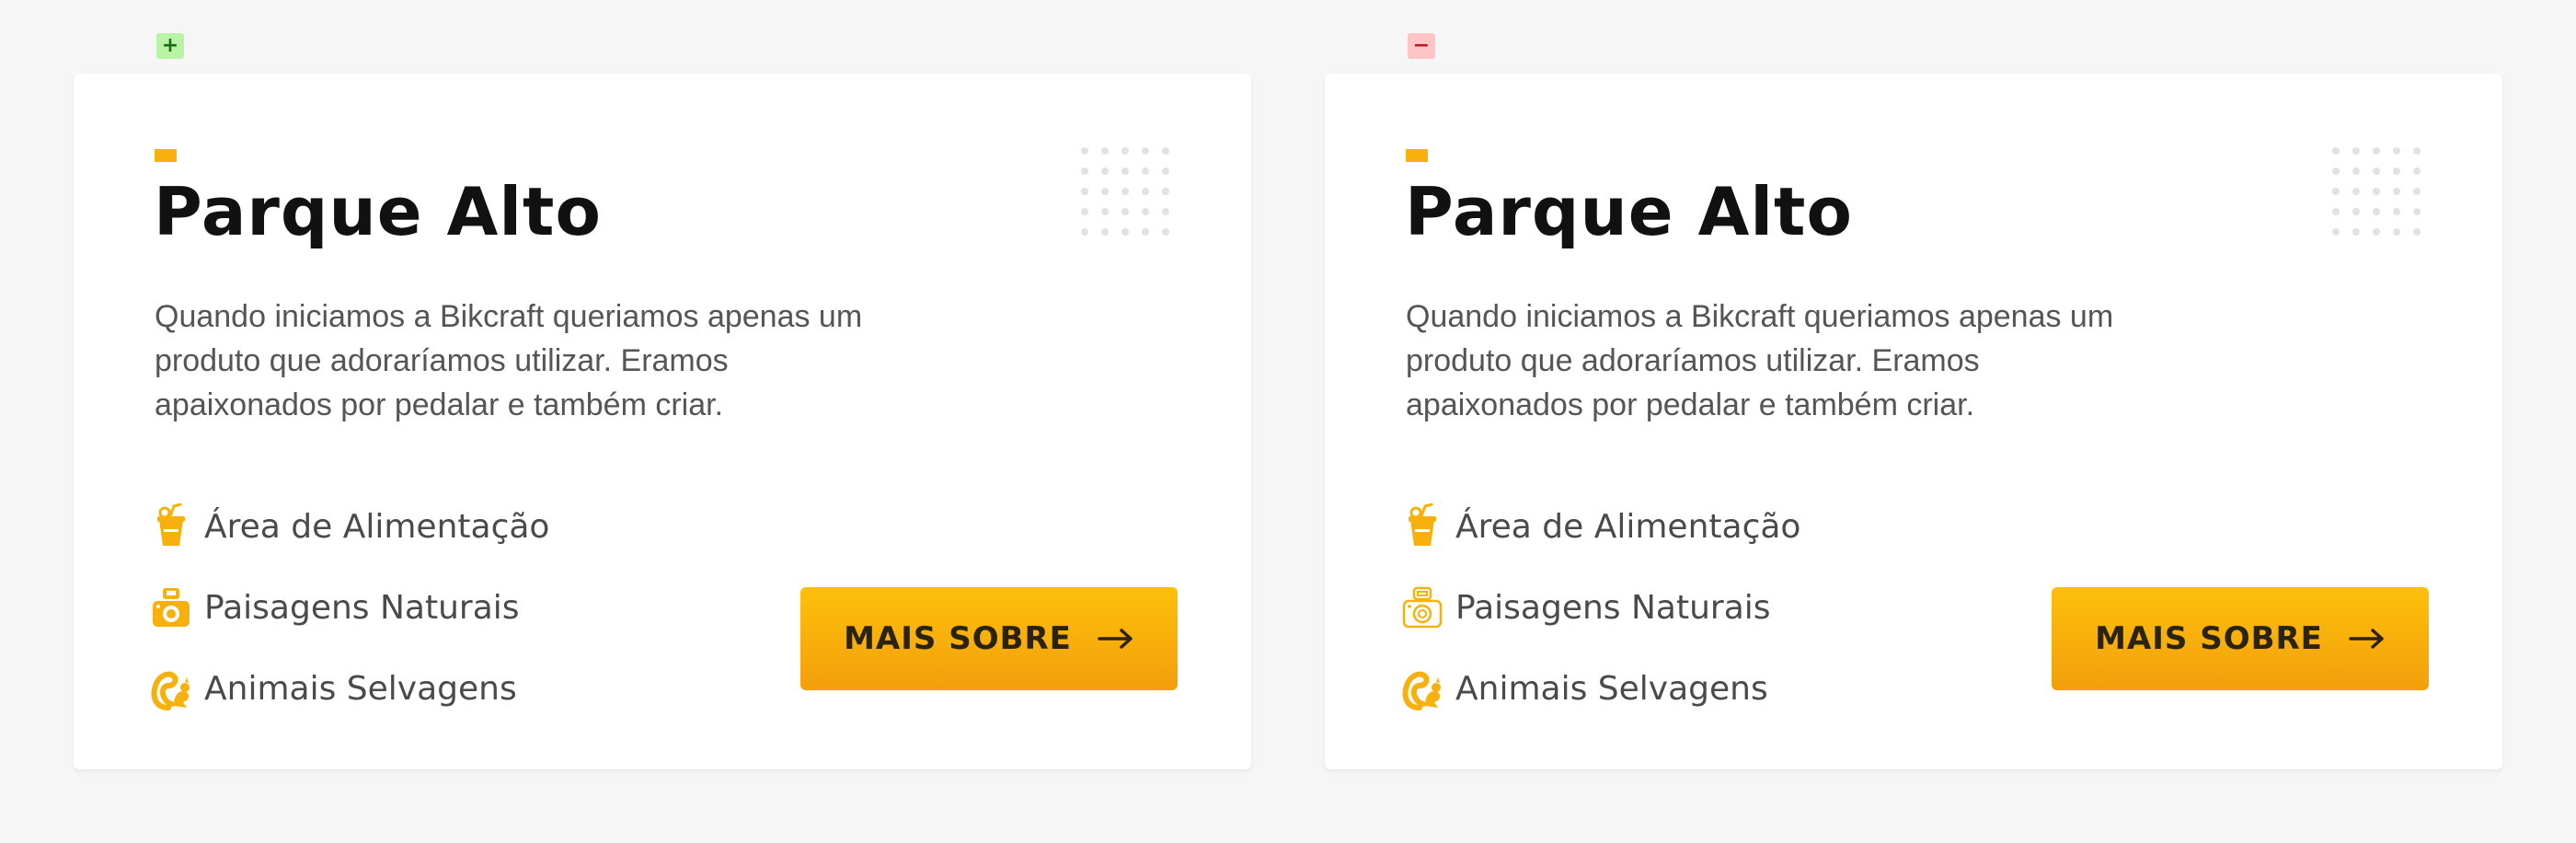 The image size is (2576, 843). I want to click on camera-icon, so click(171, 607).